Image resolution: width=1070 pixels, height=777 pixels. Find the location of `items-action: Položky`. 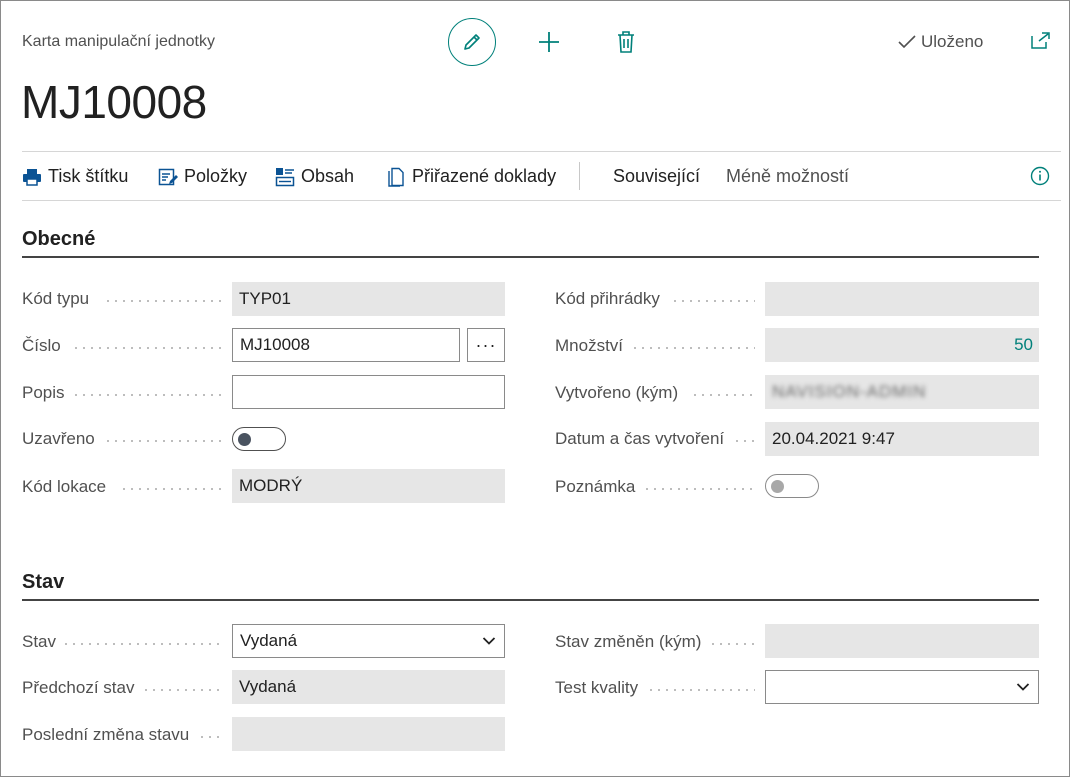

items-action: Položky is located at coordinates (202, 176).